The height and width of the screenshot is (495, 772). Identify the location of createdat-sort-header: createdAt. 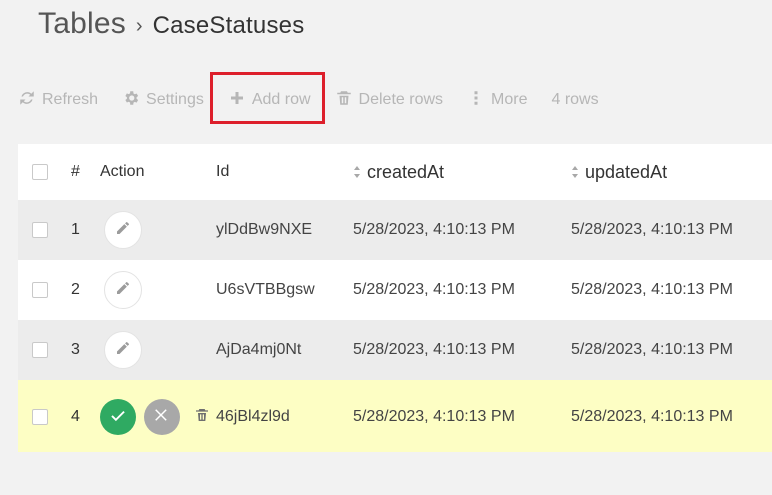
(398, 172).